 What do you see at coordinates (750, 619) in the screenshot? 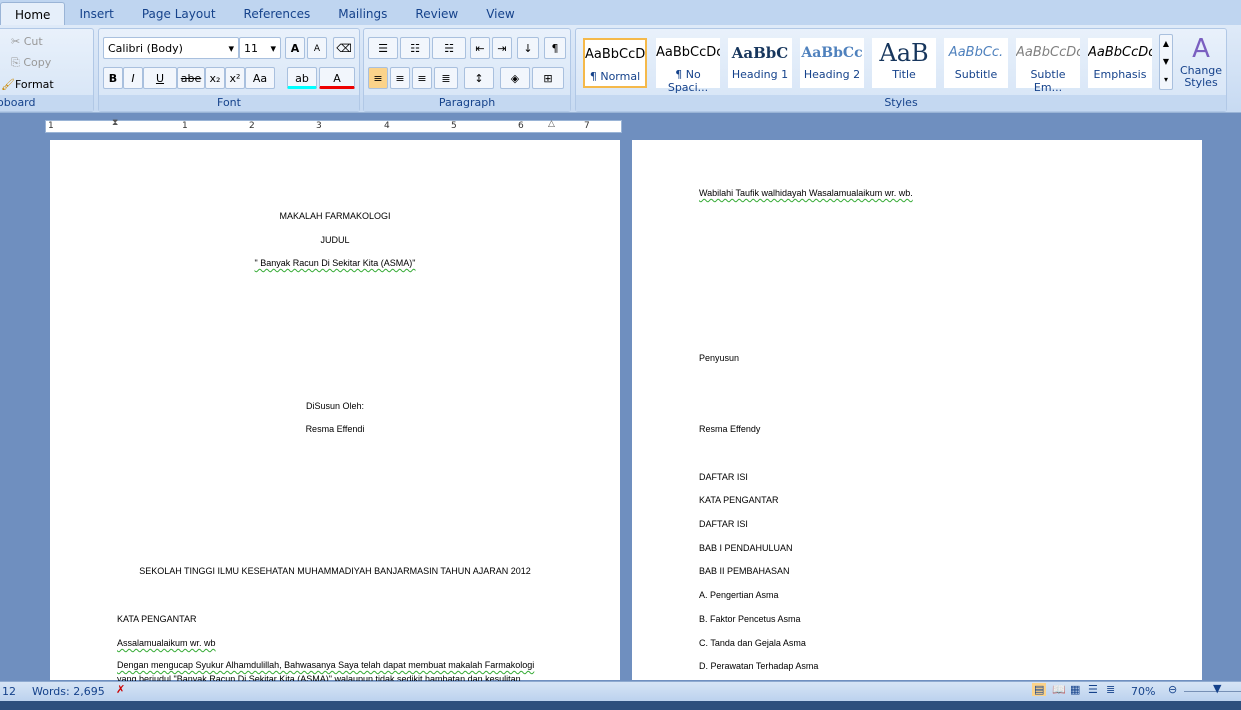
I see `doc-text: B. Faktor Pencetus Asma` at bounding box center [750, 619].